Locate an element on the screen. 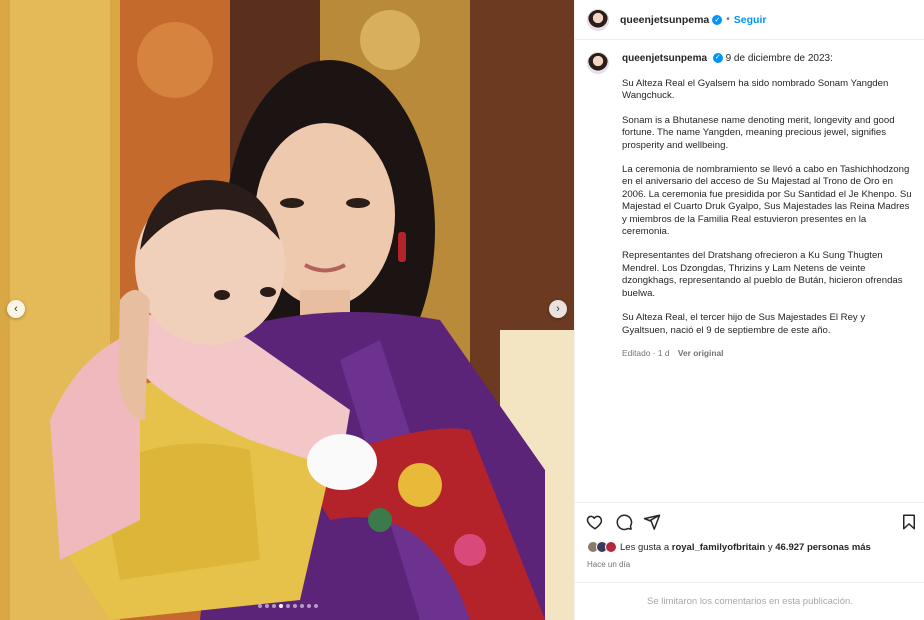  post-header: queenjetsunpema ✓ • Seguir is located at coordinates (749, 20).